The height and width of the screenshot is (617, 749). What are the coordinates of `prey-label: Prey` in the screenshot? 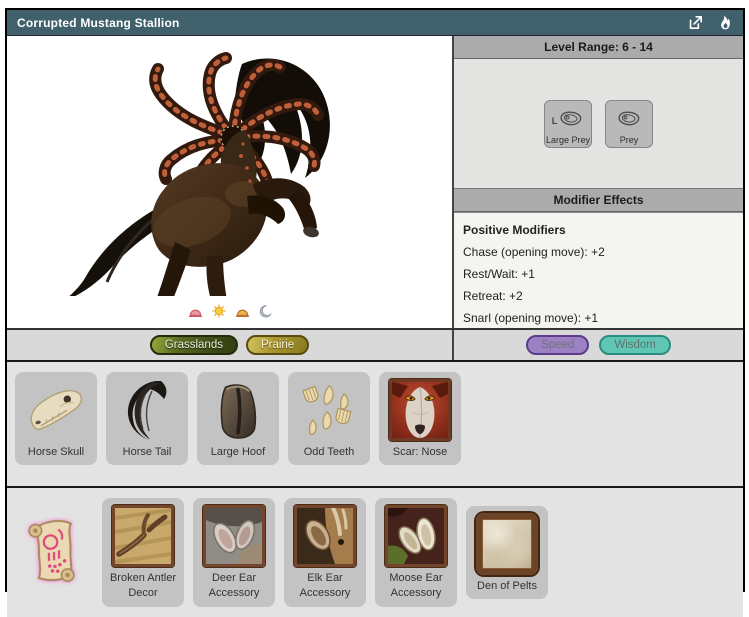 It's located at (629, 139).